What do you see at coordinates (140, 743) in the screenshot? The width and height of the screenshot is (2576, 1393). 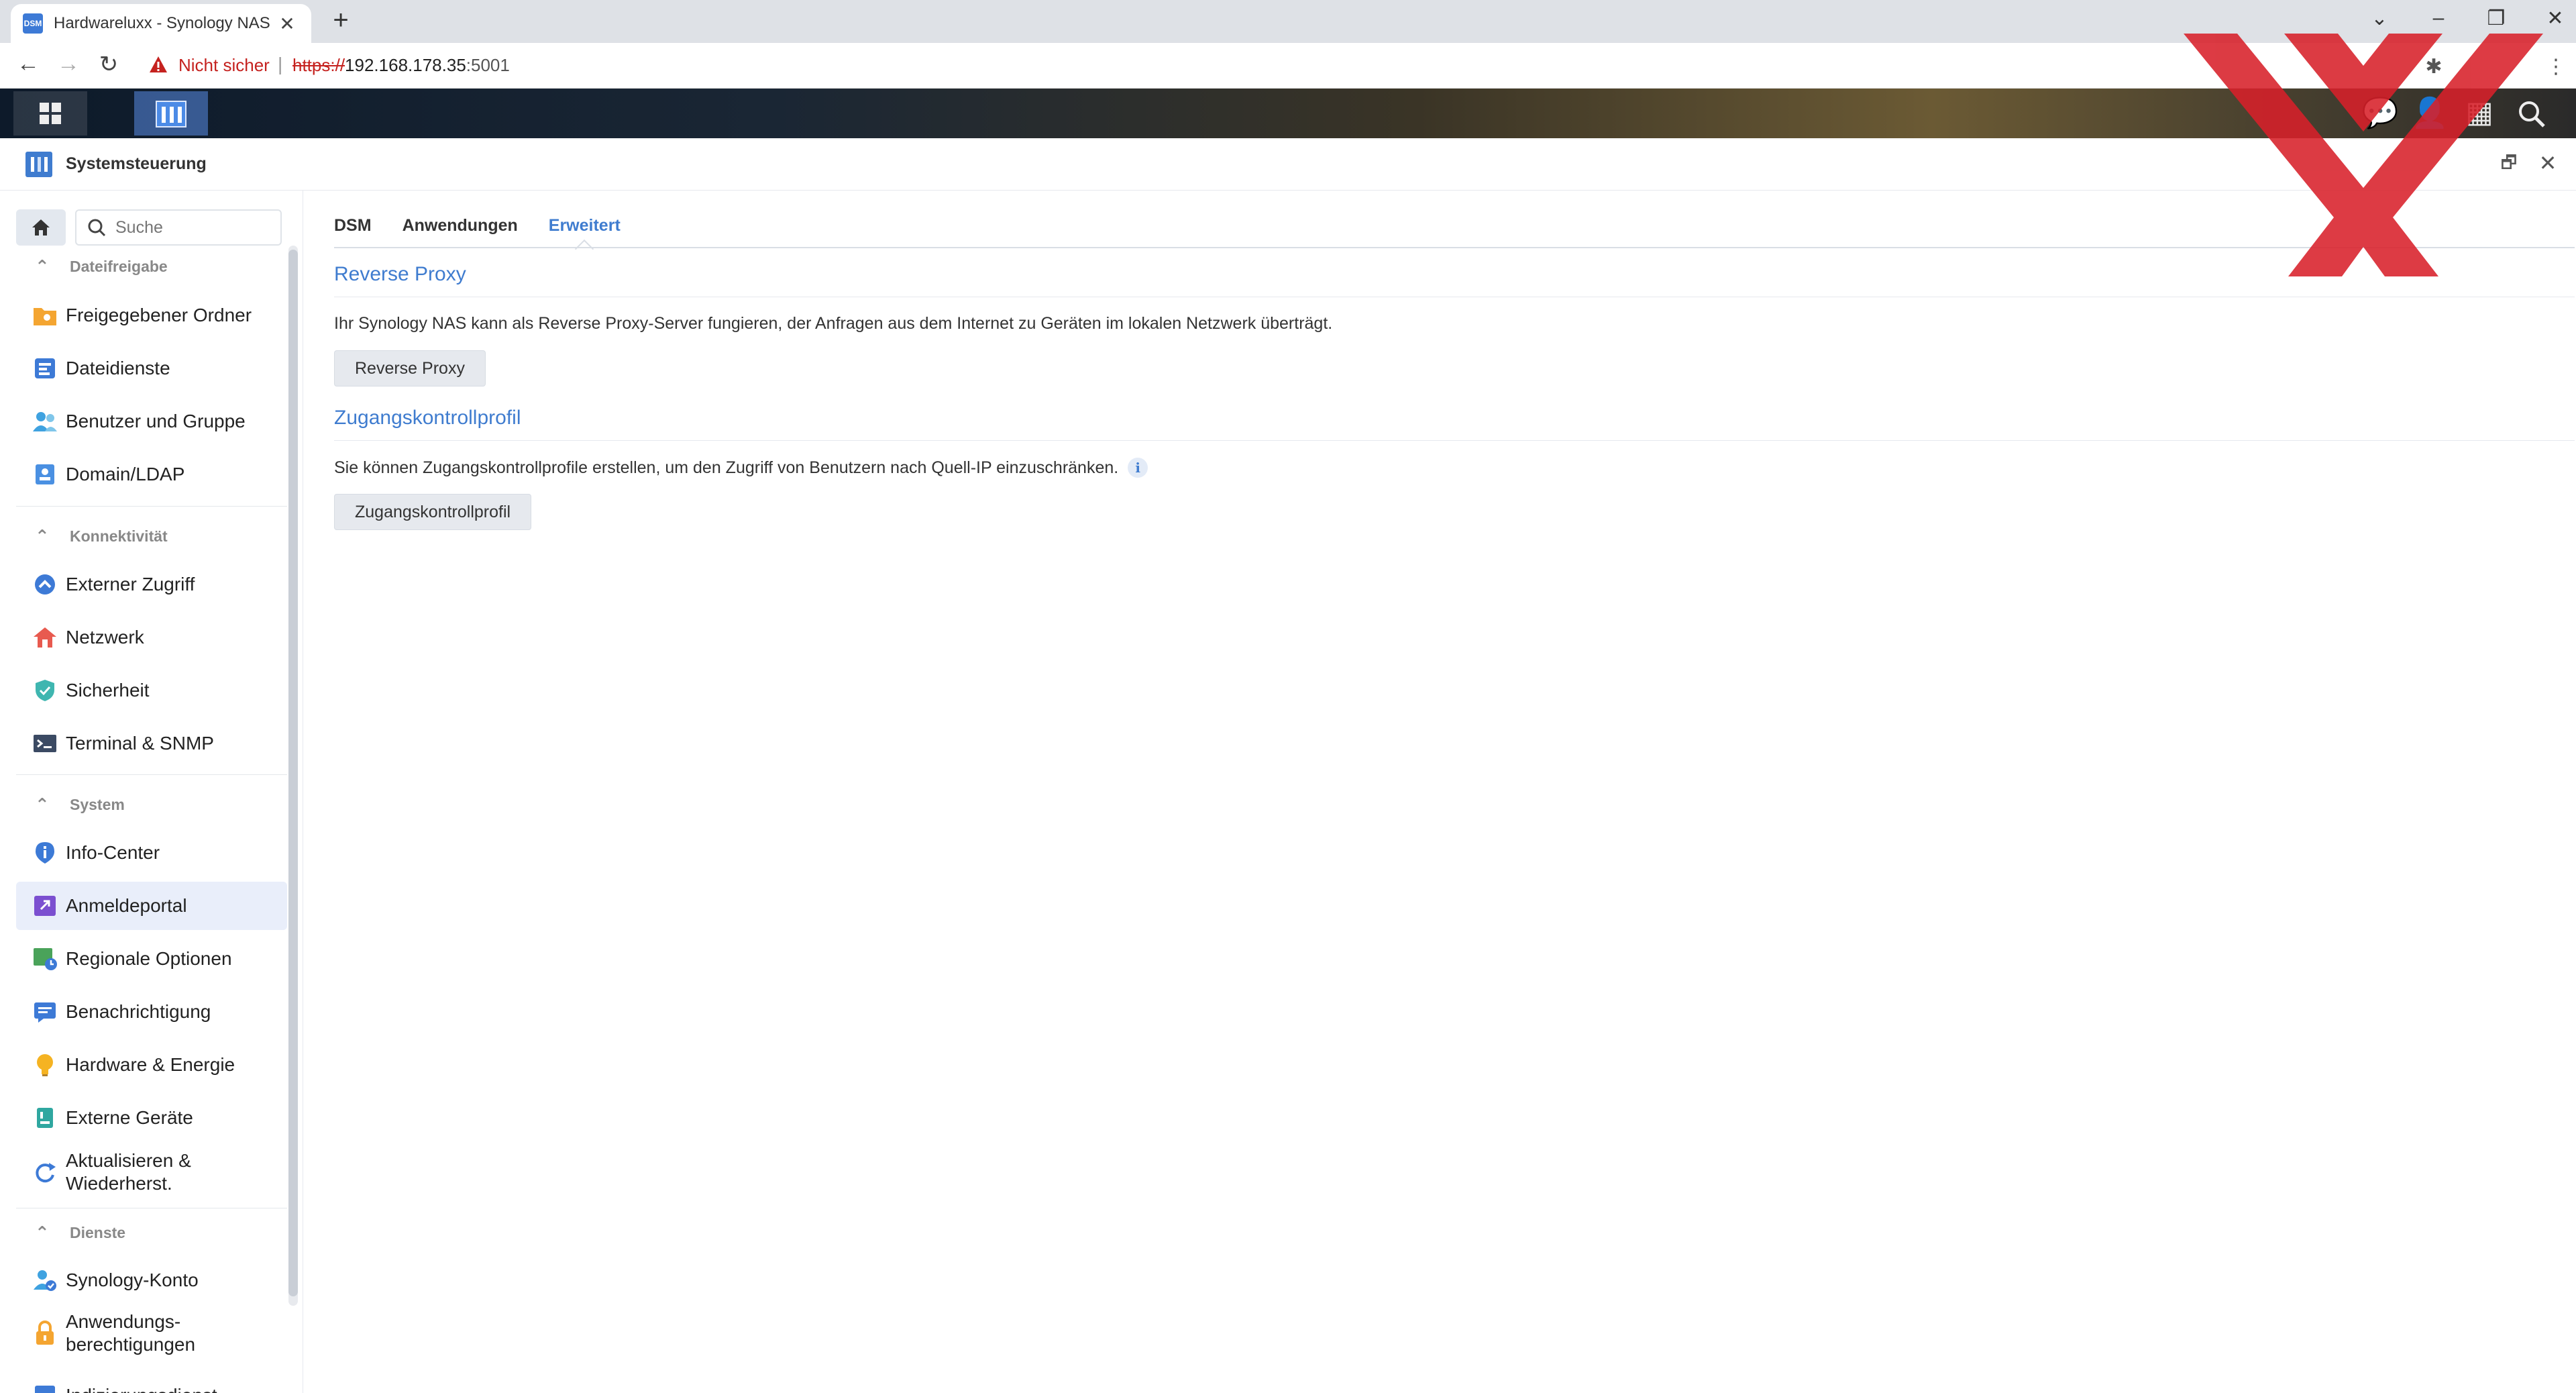 I see `sidebar-item-label: Terminal & SNMP` at bounding box center [140, 743].